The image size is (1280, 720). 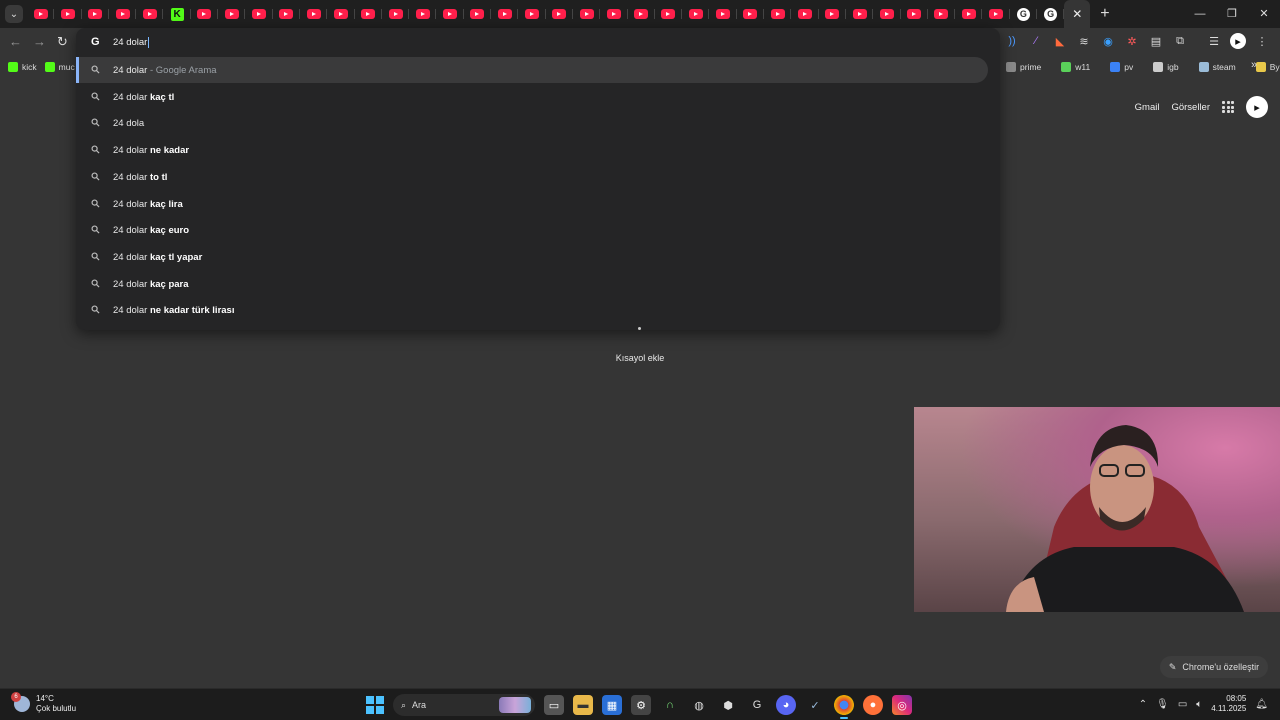 I want to click on close-tab-icon: ✕, so click(x=1077, y=14).